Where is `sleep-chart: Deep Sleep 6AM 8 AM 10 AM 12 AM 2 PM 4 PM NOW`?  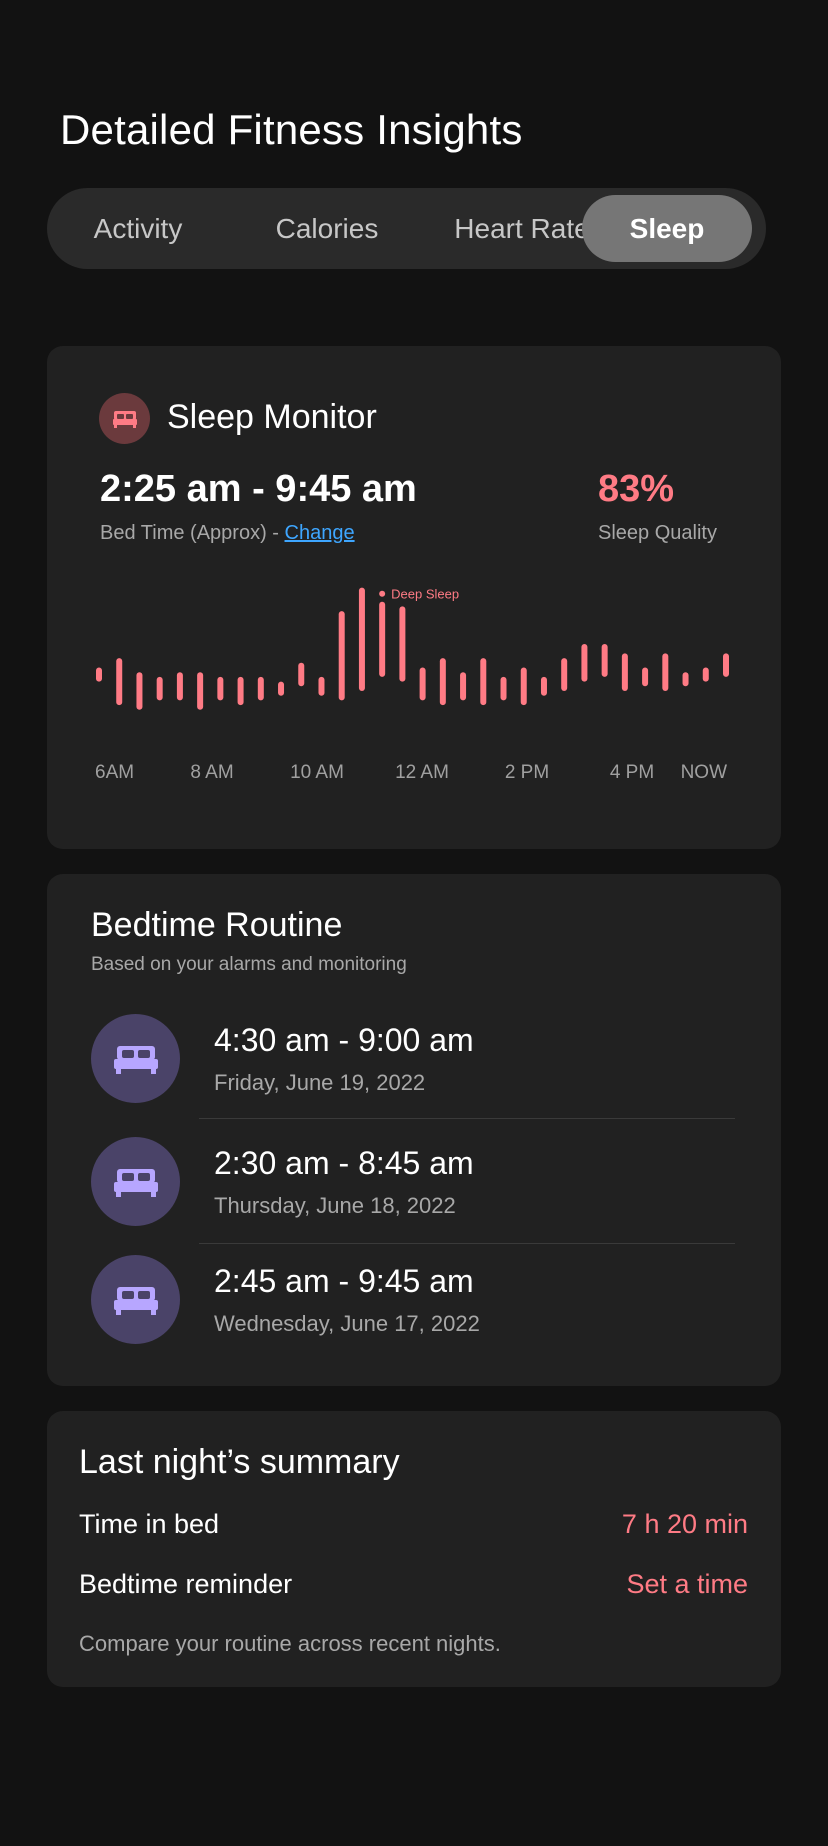 sleep-chart: Deep Sleep 6AM 8 AM 10 AM 12 AM 2 PM 4 PM NOW is located at coordinates (412, 685).